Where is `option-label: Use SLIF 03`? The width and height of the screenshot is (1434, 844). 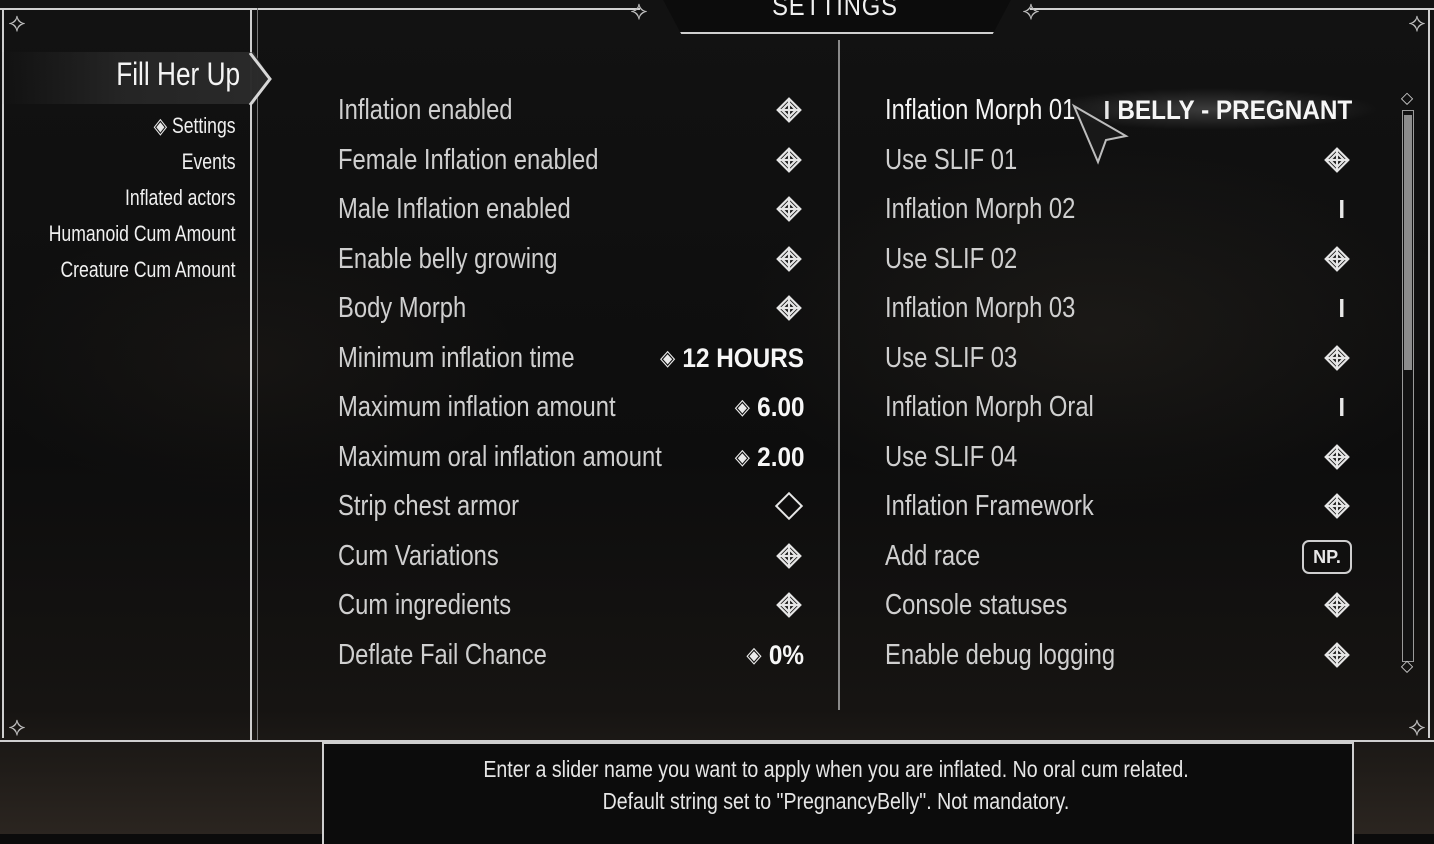 option-label: Use SLIF 03 is located at coordinates (951, 357).